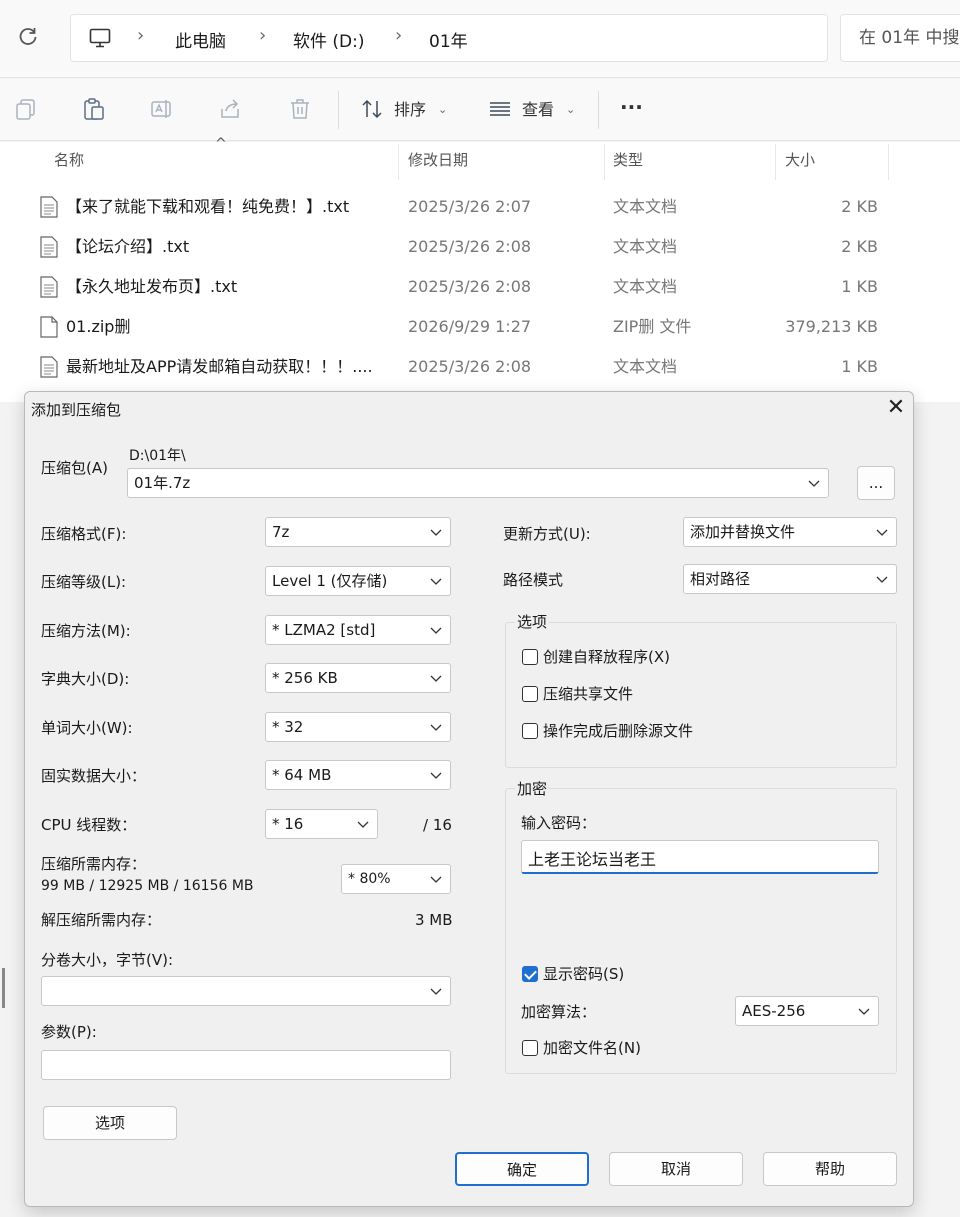 This screenshot has width=960, height=1217. Describe the element at coordinates (743, 532) in the screenshot. I see `update-value: 添加并替换文件` at that location.